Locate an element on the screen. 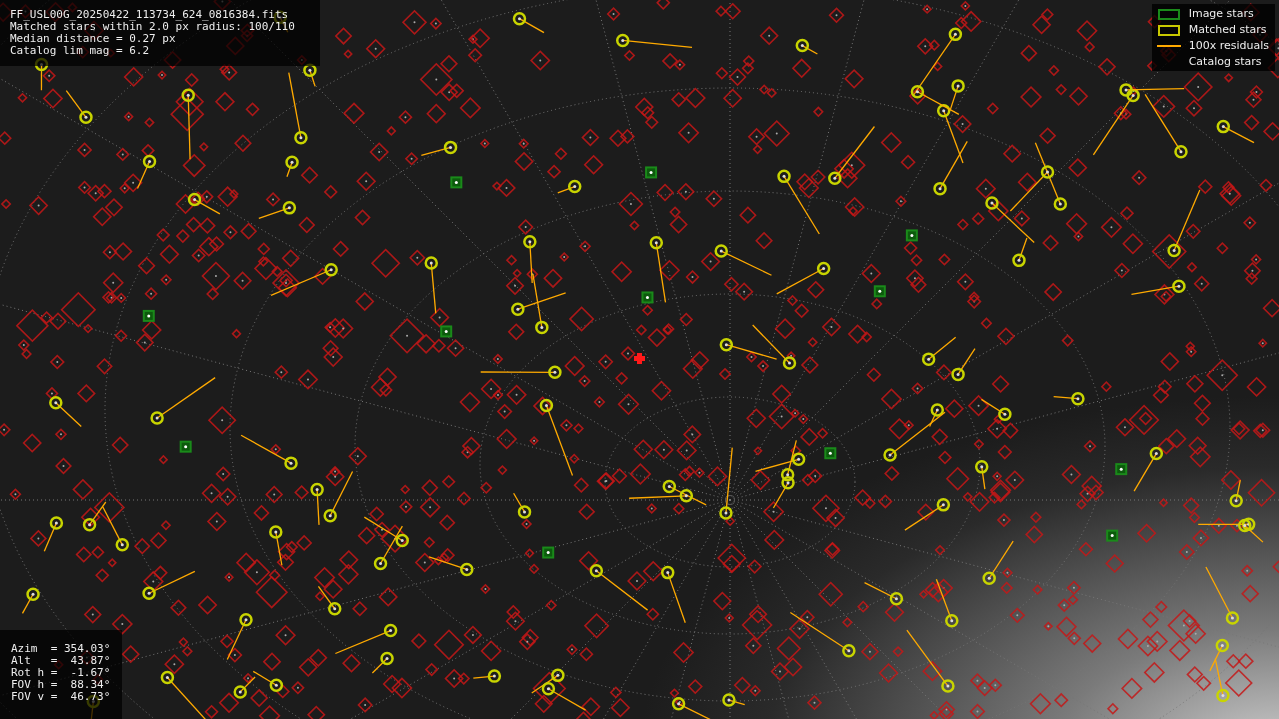 This screenshot has width=1279, height=719. pointing-text: Azim = 354.03° is located at coordinates (61, 648).